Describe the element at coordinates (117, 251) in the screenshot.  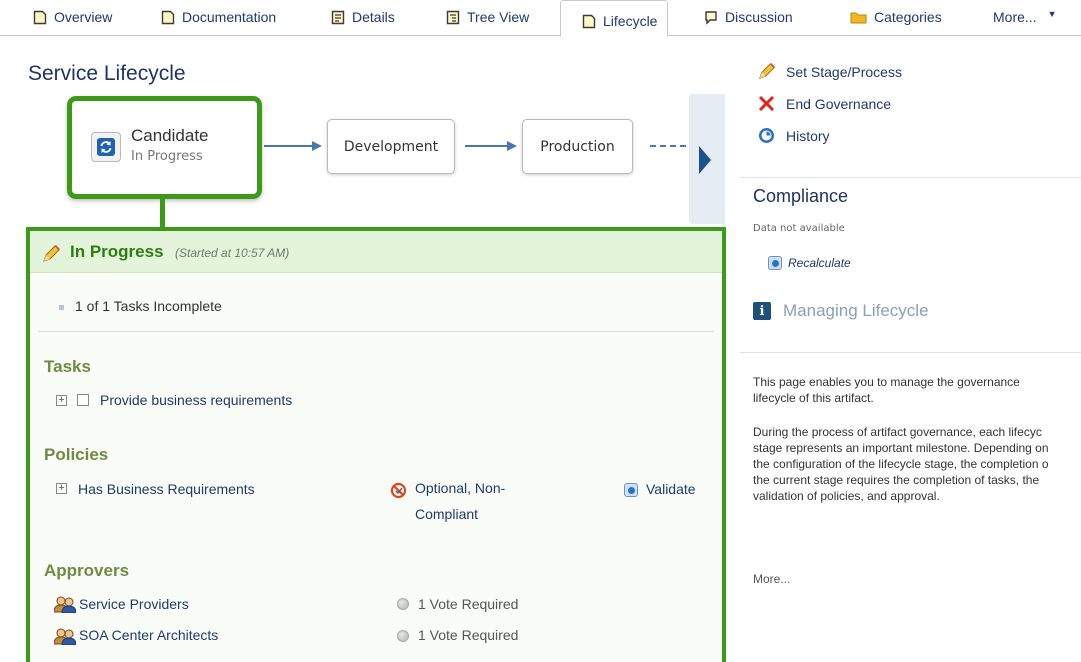
I see `progress-title: In Progress` at that location.